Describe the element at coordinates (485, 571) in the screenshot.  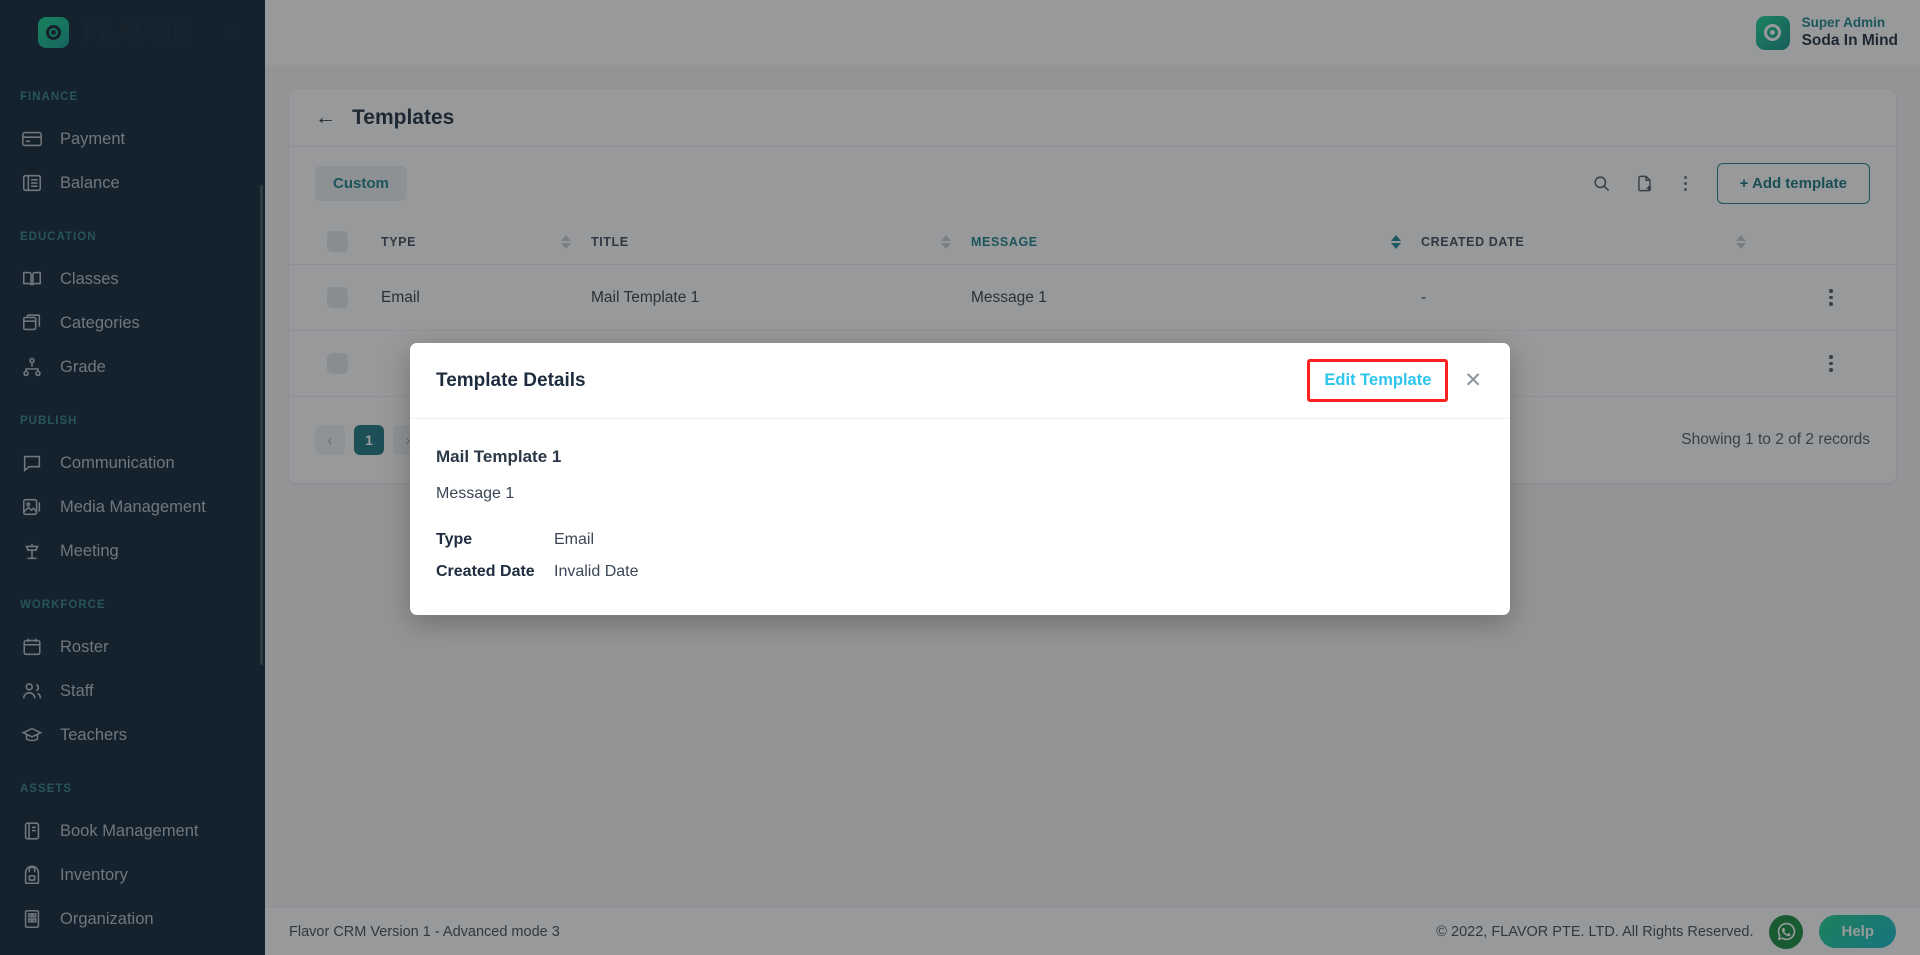
I see `field-label: Created Date` at that location.